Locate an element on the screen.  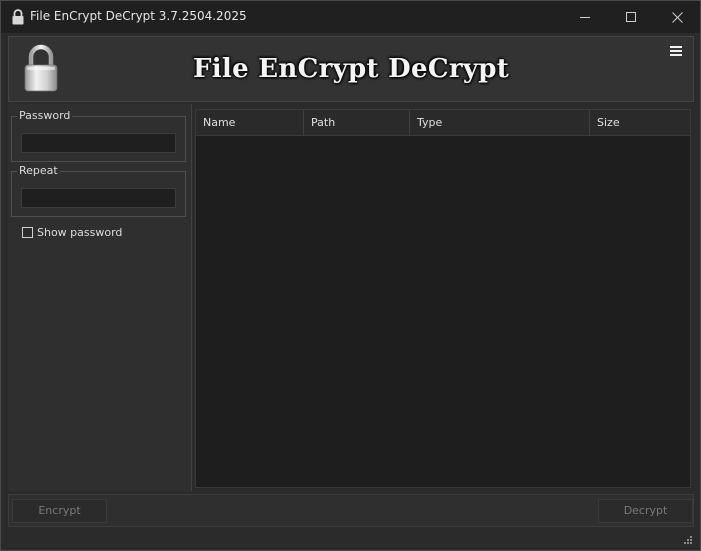
show-password-toggle: Show password is located at coordinates (72, 232).